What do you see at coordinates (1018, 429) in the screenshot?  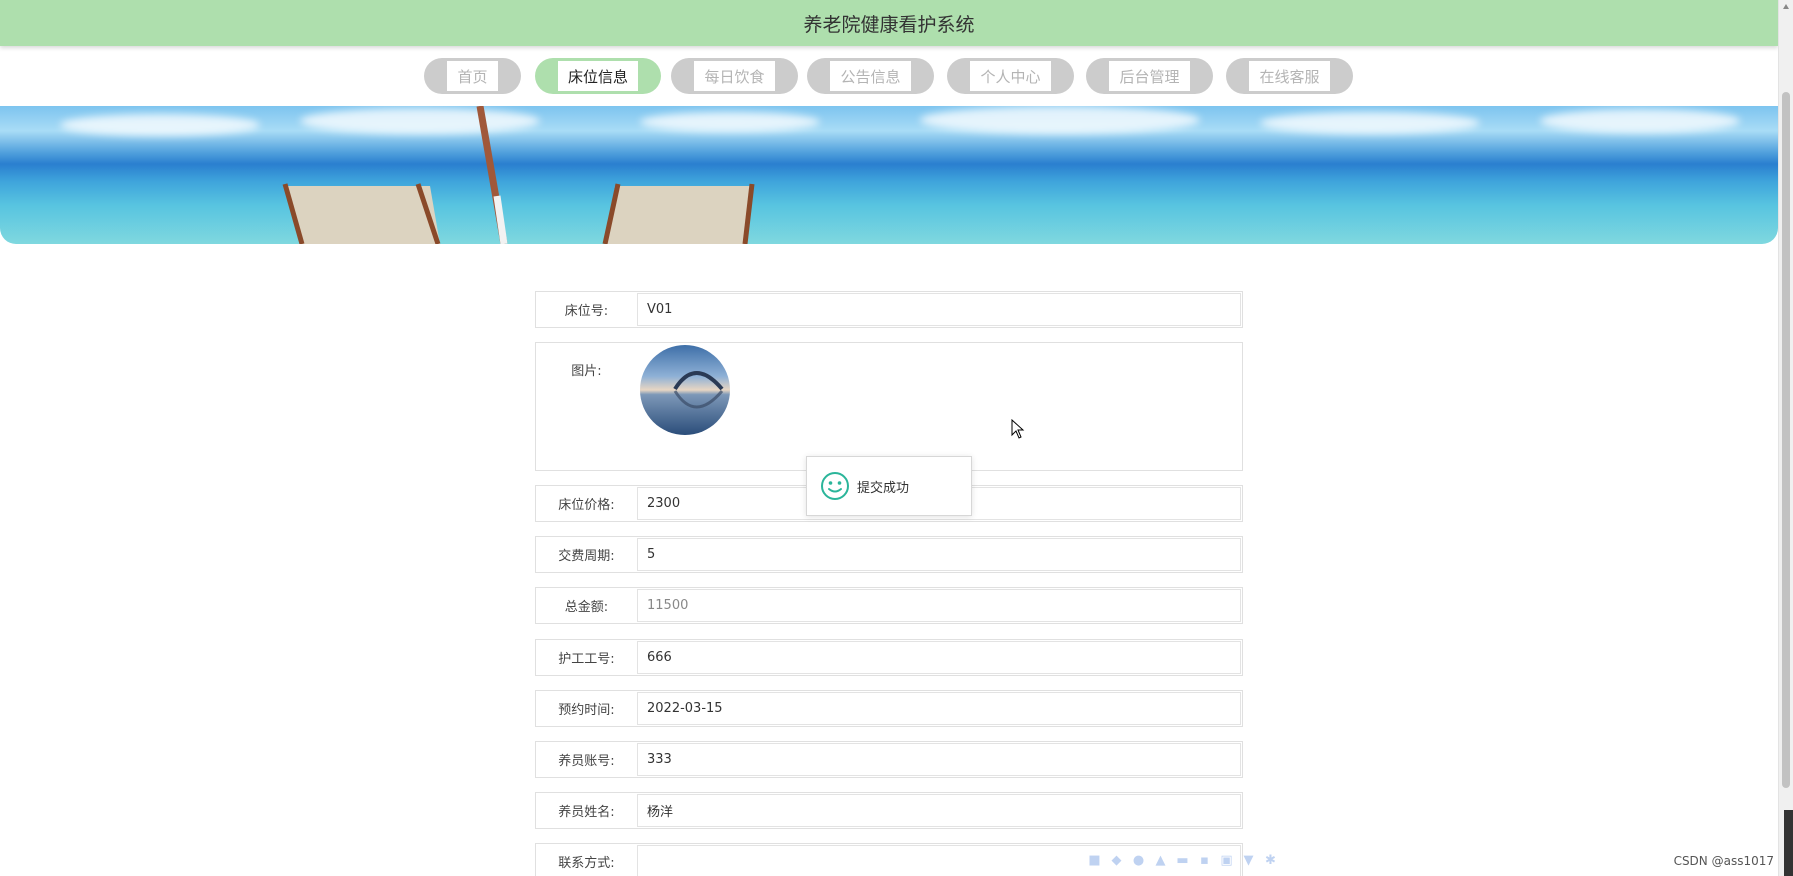 I see `mouse-cursor-icon` at bounding box center [1018, 429].